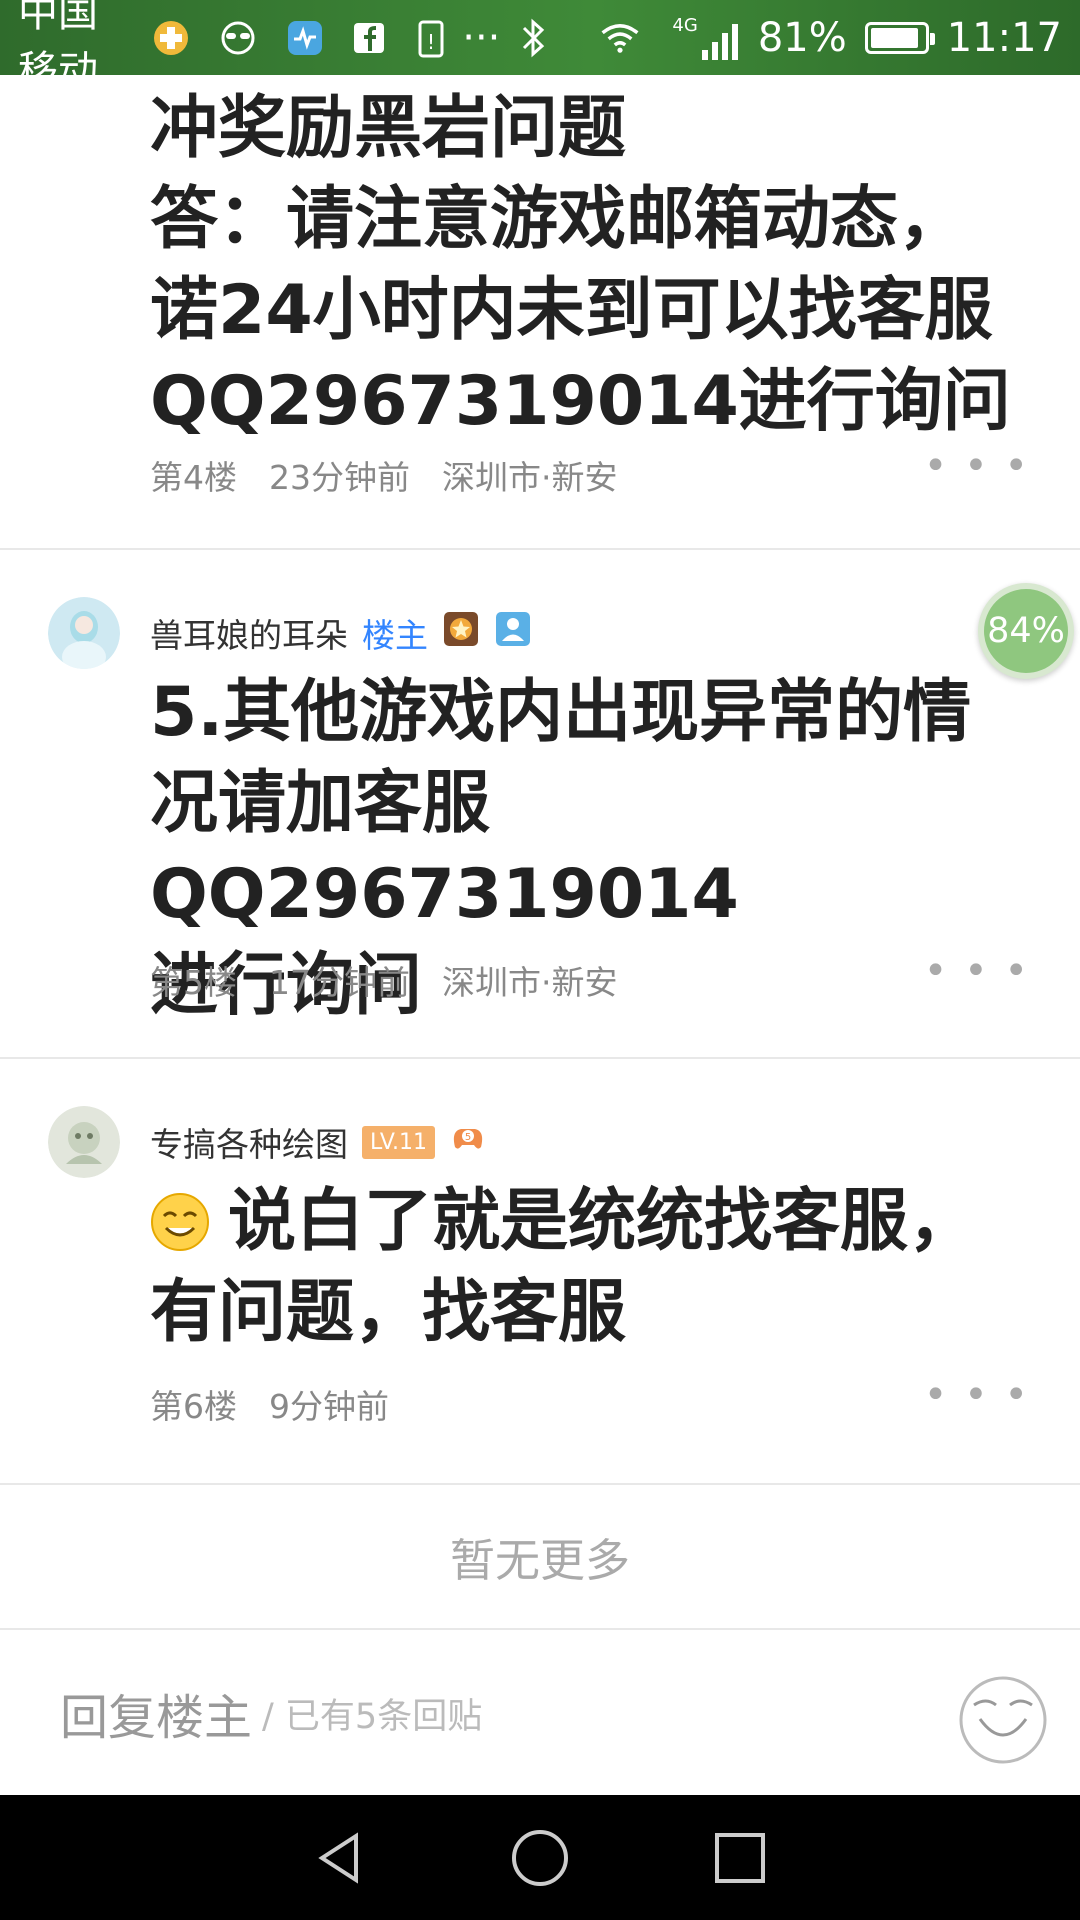 The image size is (1080, 1920). Describe the element at coordinates (534, 38) in the screenshot. I see `bluetooth-icon` at that location.